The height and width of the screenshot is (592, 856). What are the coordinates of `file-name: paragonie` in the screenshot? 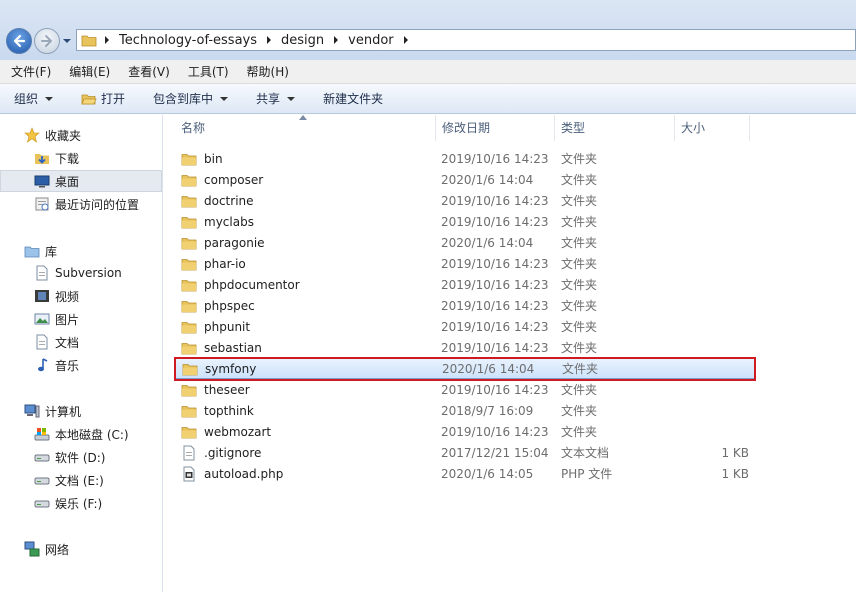 It's located at (234, 242).